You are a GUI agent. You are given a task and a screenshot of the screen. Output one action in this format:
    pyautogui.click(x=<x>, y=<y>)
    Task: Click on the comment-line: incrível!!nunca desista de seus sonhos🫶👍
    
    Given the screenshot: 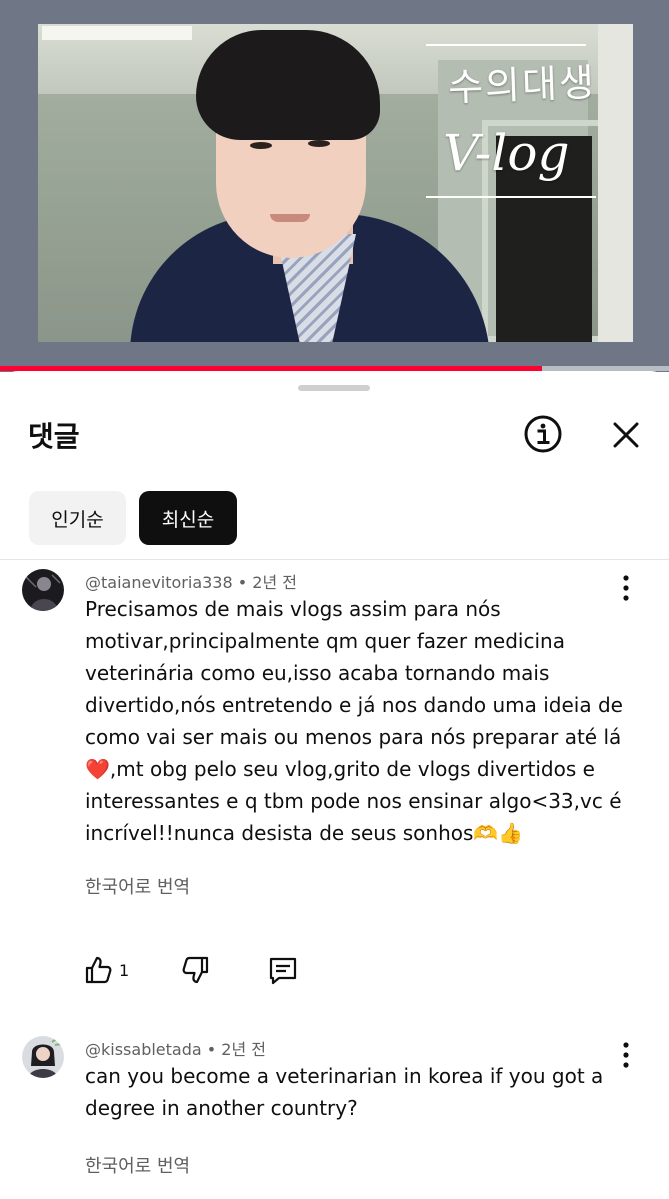 What is the action you would take?
    pyautogui.click(x=304, y=833)
    